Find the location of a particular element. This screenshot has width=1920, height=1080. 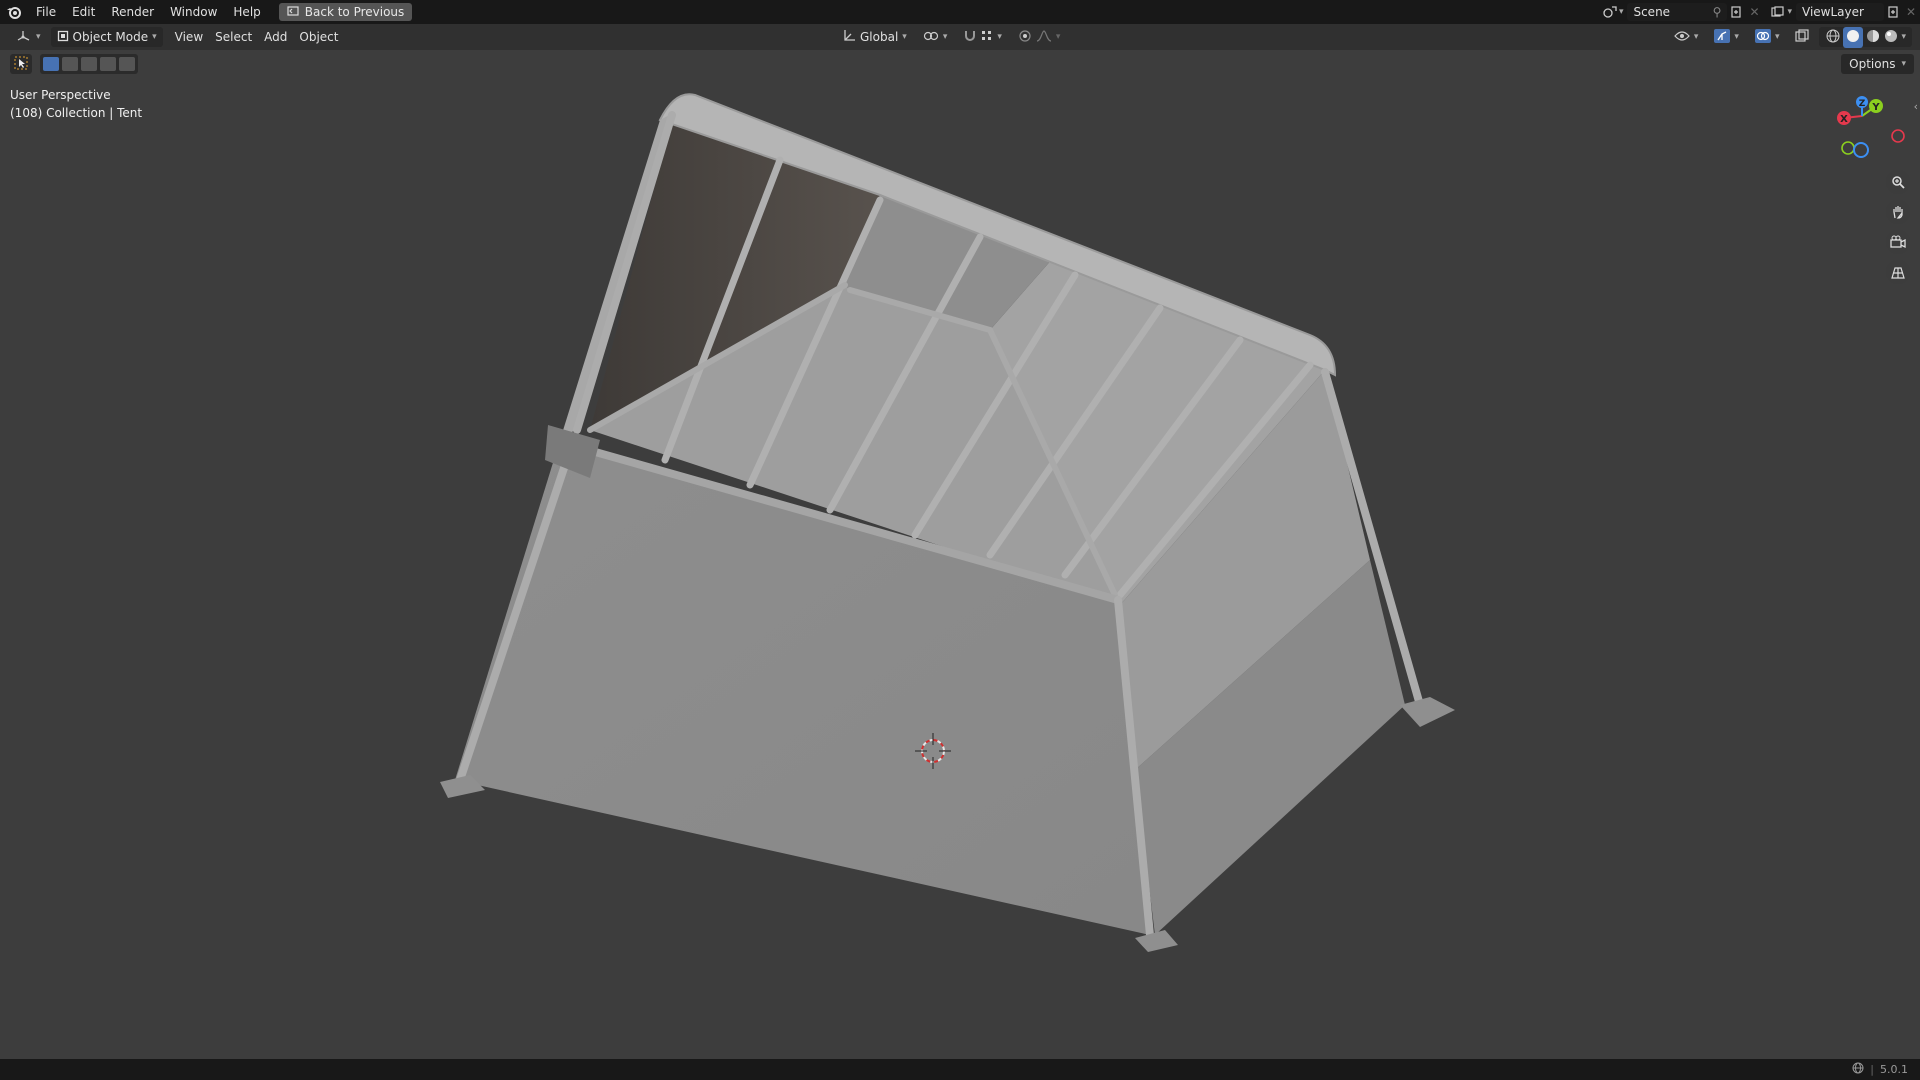

mode-selector: Object Mode ▾ is located at coordinates (106, 37).